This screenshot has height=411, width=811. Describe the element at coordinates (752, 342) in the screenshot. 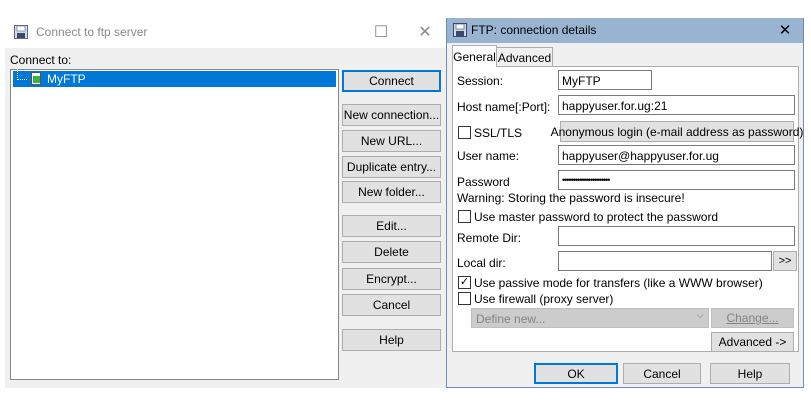

I see `advanced-button: Advanced ->` at that location.